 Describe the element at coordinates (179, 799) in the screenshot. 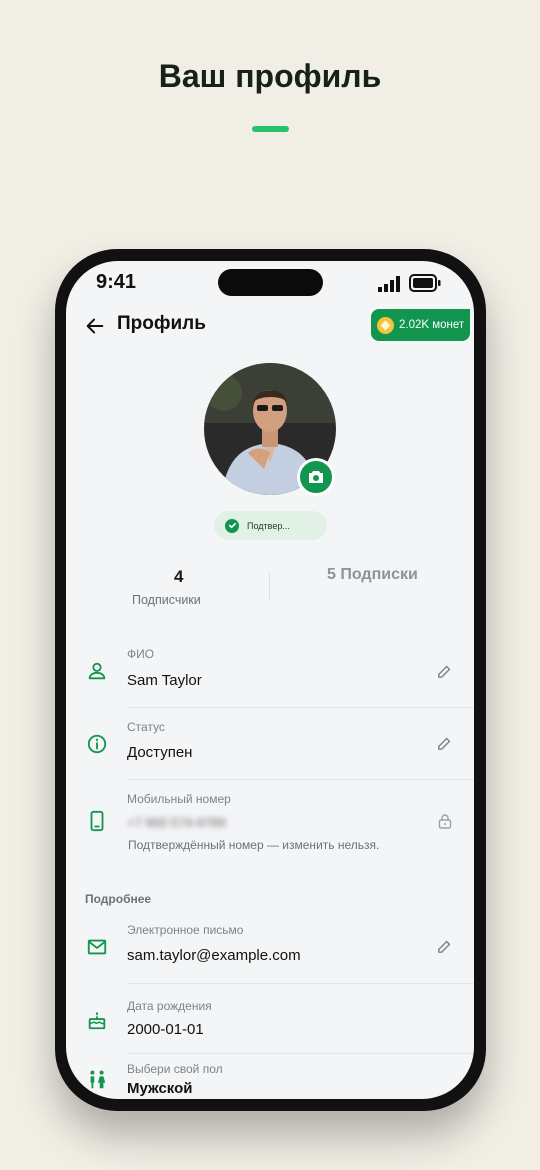

I see `phone-label: Мобильный номер` at that location.